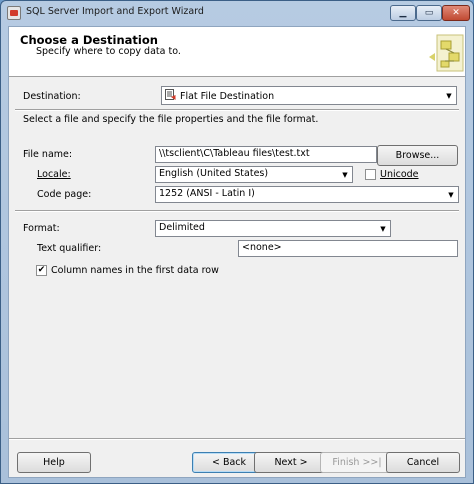 This screenshot has height=484, width=474. I want to click on format-combo: Delimited ▼, so click(273, 228).